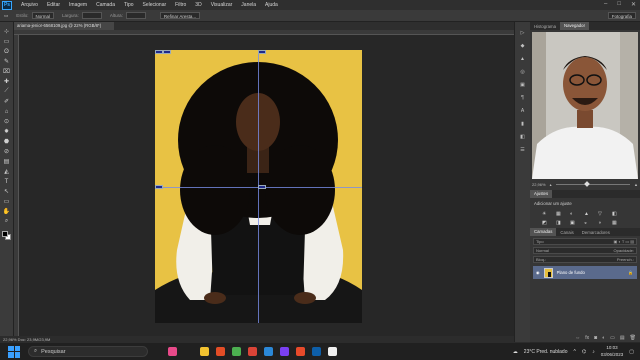  Describe the element at coordinates (6, 191) in the screenshot. I see `path-select-tool-icon: ↖` at that location.